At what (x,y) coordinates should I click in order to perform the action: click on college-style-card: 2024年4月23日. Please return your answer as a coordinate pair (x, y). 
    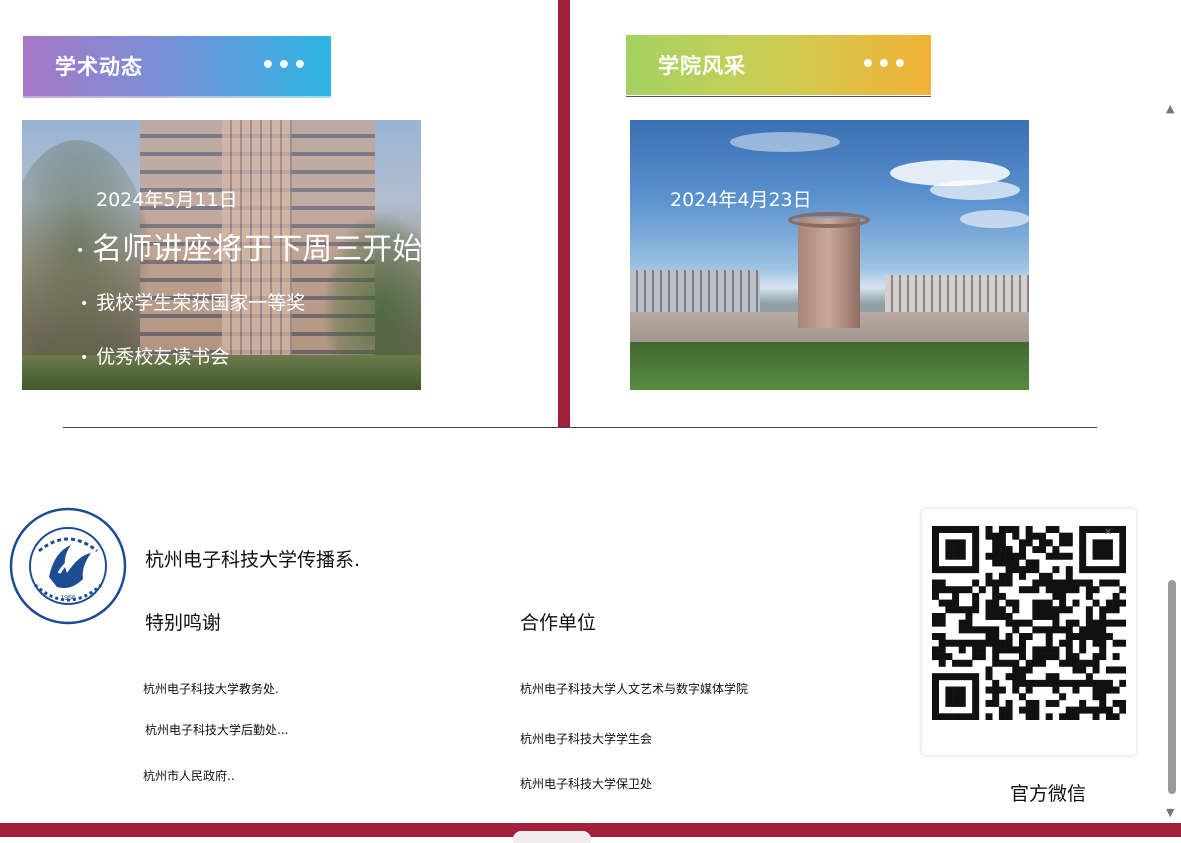
    Looking at the image, I should click on (829, 255).